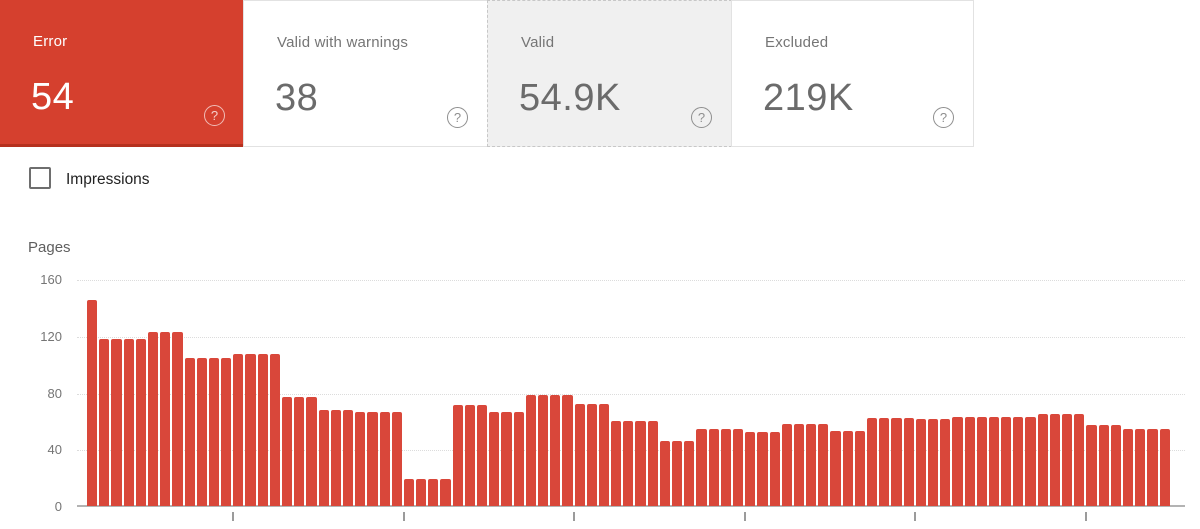 The width and height of the screenshot is (1200, 529). Describe the element at coordinates (365, 73) in the screenshot. I see `card-valid-with-warnings: Valid with warnings 38 ?` at that location.